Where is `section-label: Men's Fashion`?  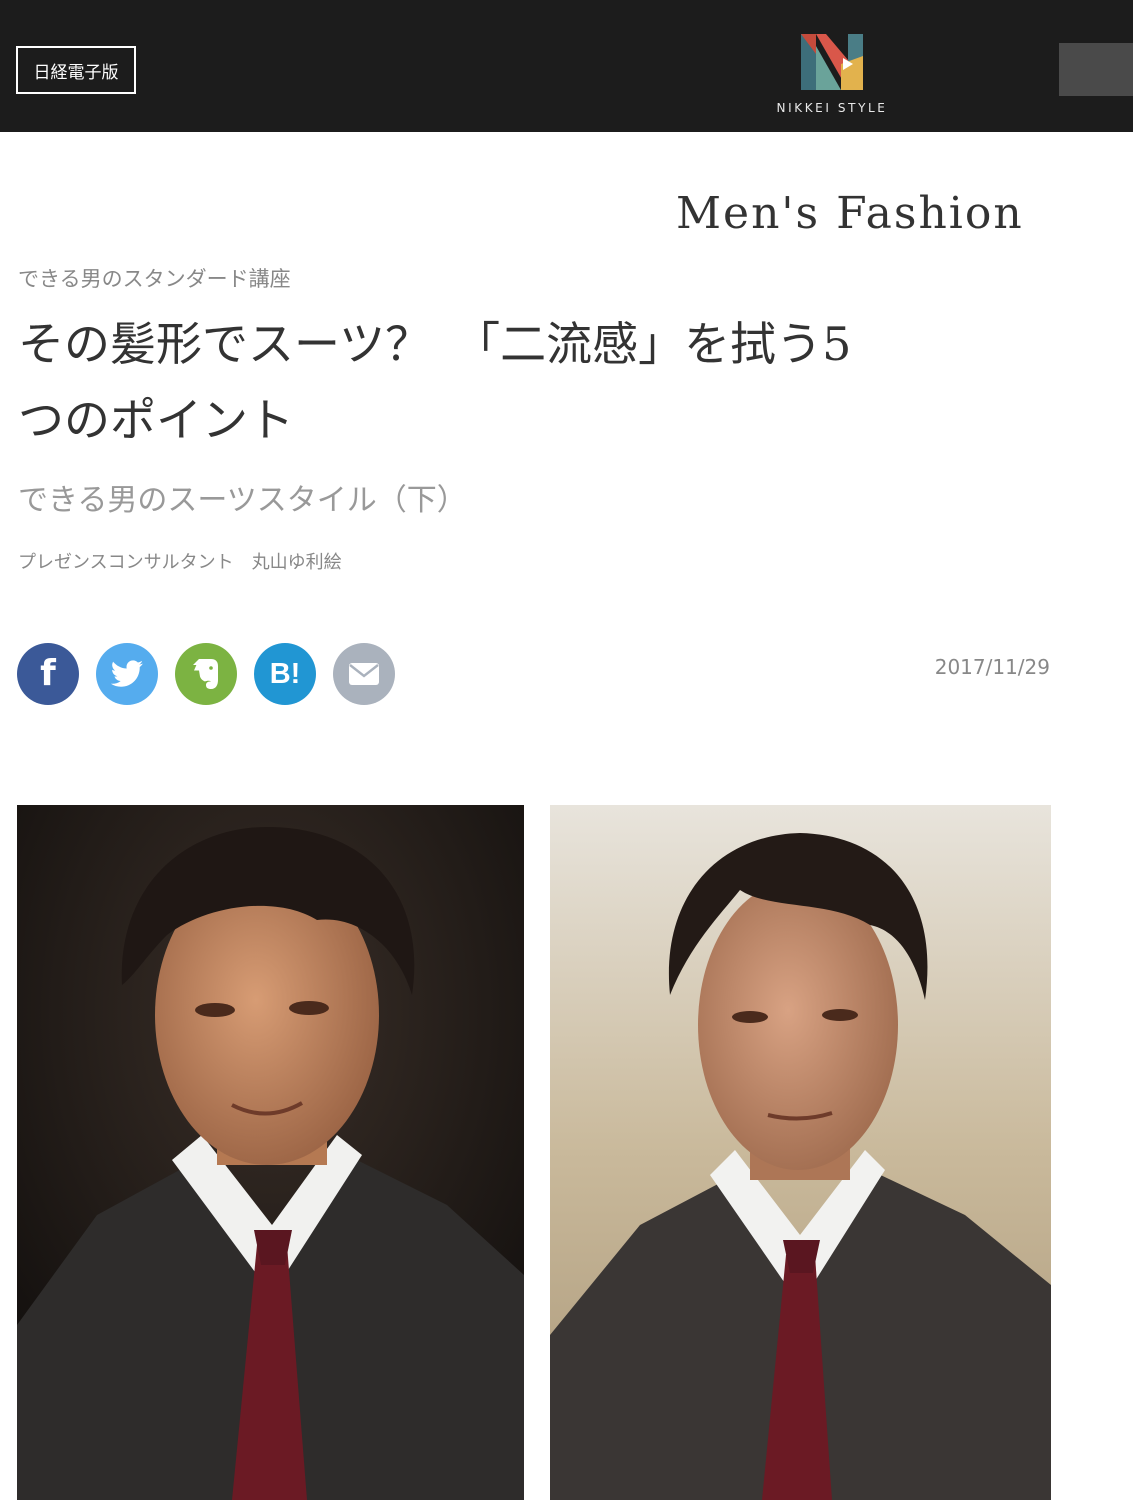
section-label: Men's Fashion is located at coordinates (850, 213).